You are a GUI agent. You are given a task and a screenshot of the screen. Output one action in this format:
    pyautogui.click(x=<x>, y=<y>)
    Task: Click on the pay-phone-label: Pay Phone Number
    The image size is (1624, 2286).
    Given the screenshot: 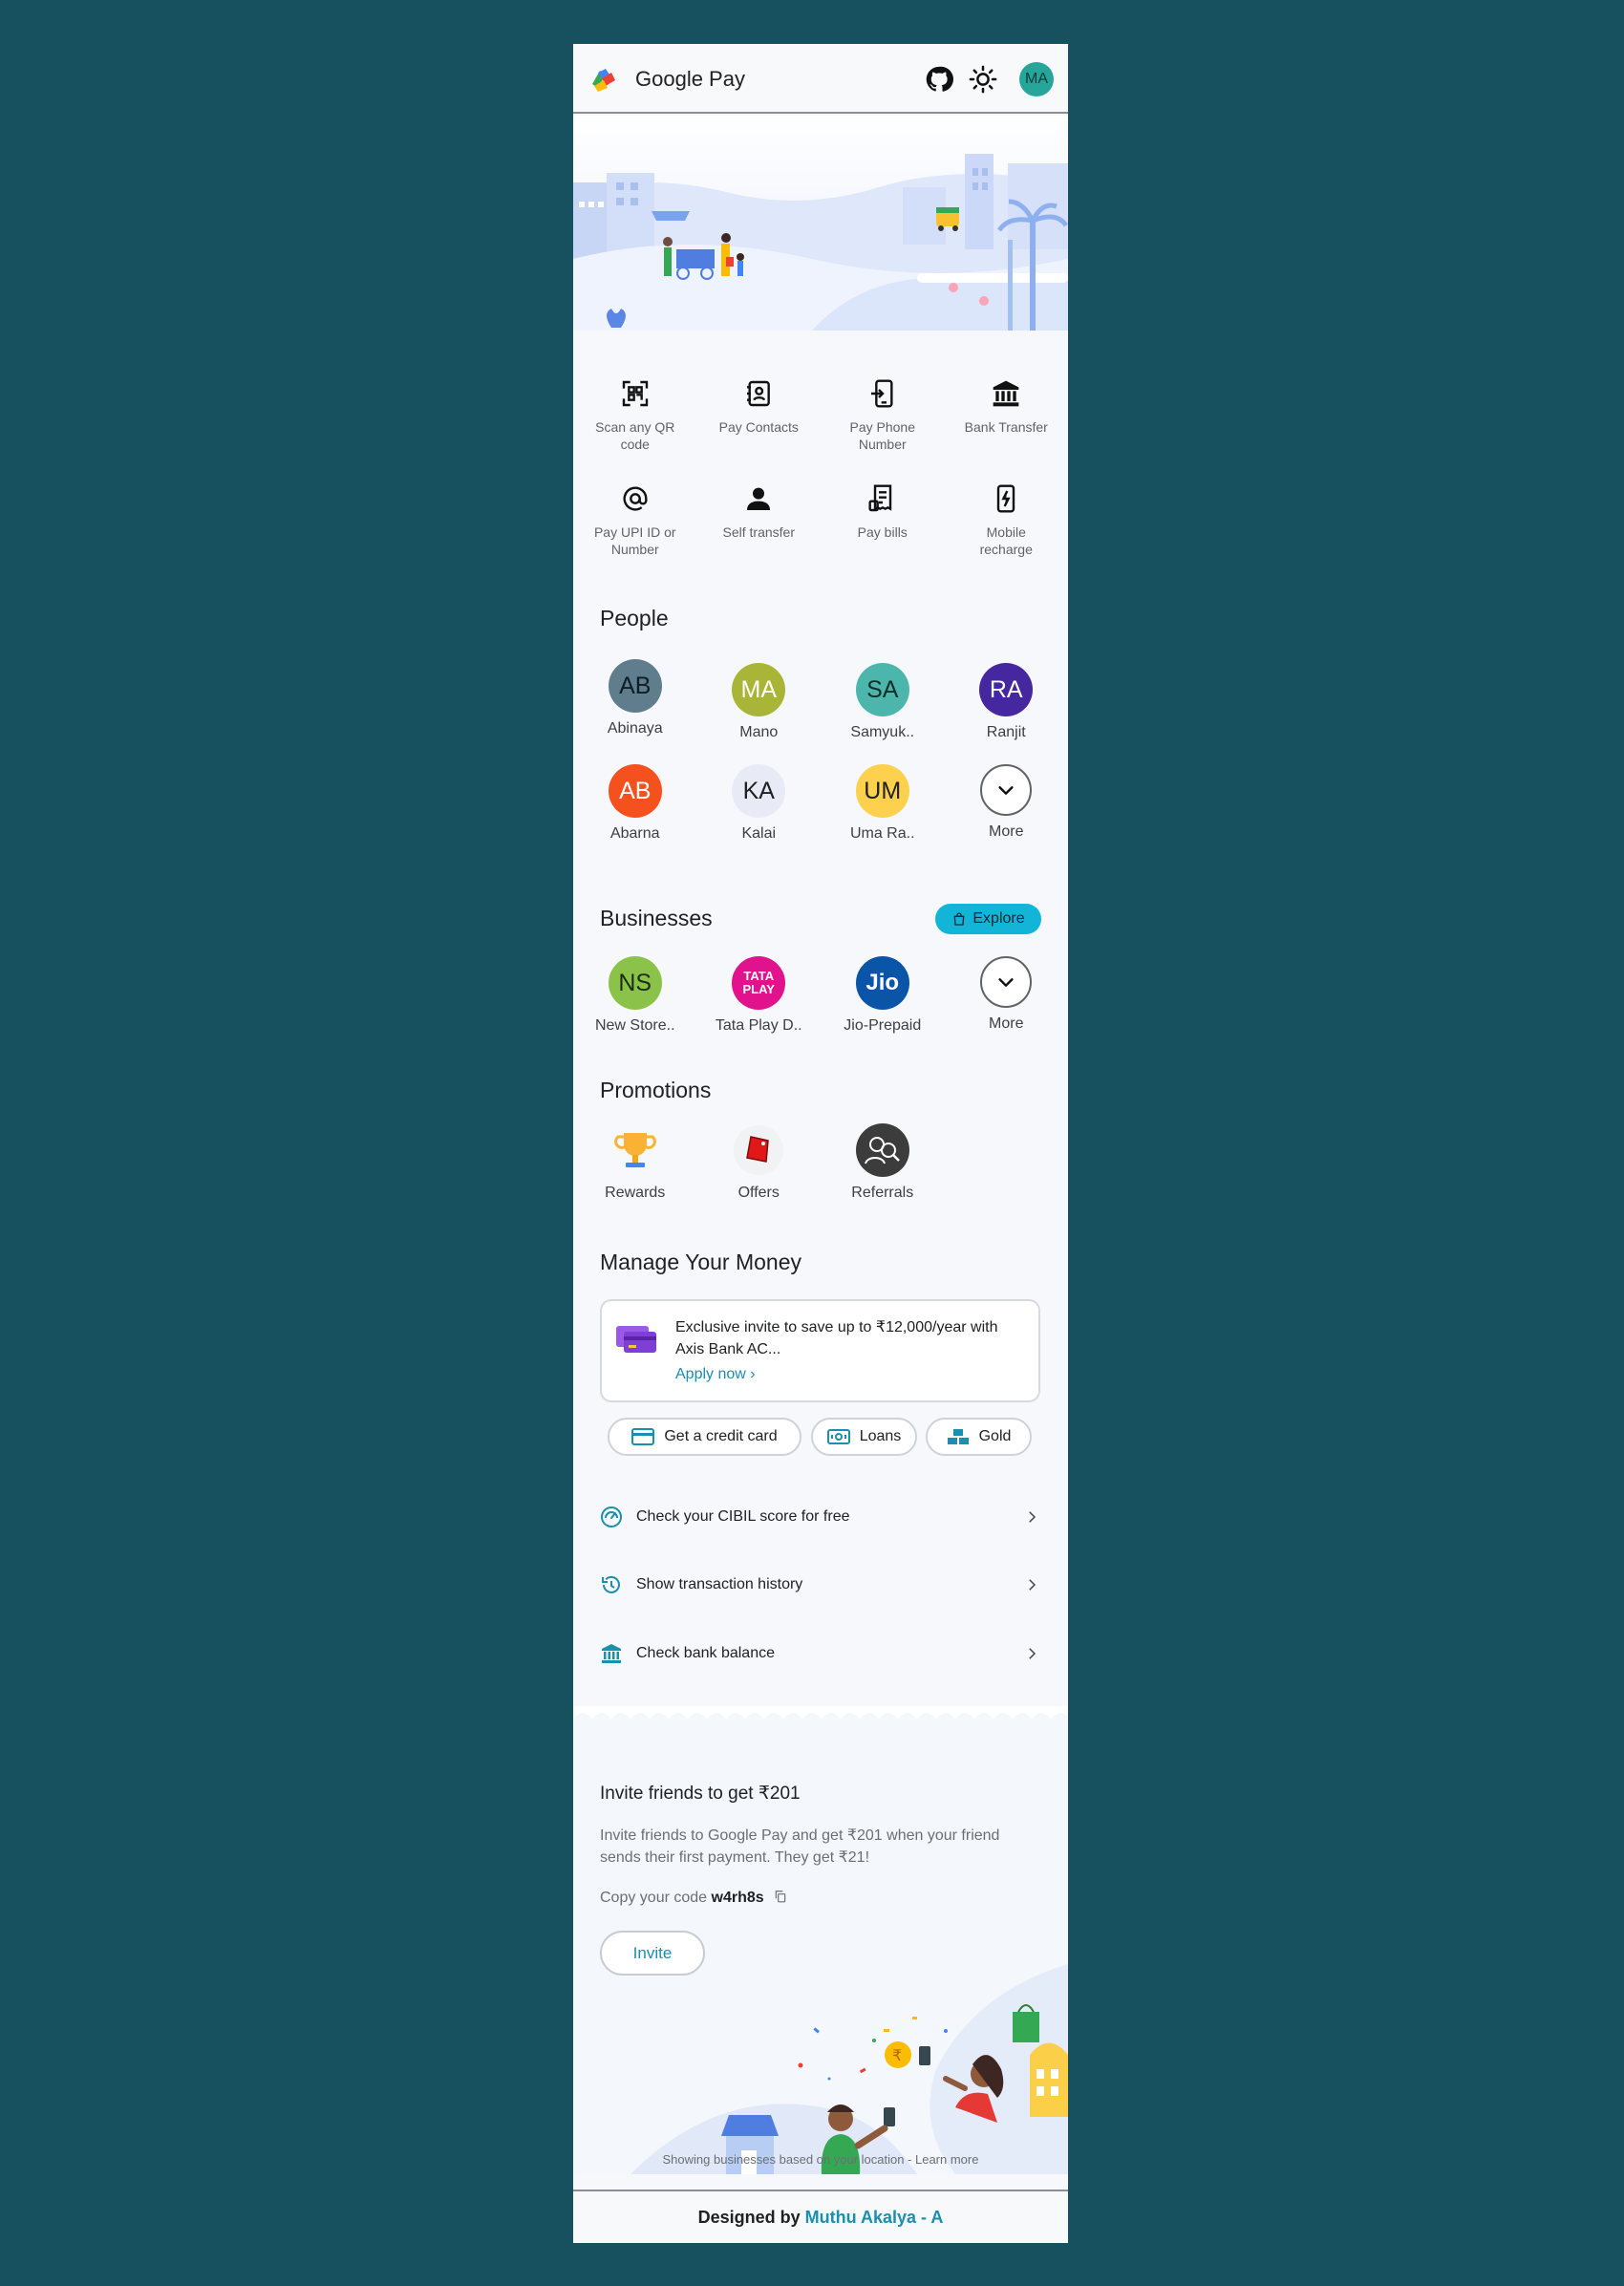 What is the action you would take?
    pyautogui.click(x=883, y=435)
    